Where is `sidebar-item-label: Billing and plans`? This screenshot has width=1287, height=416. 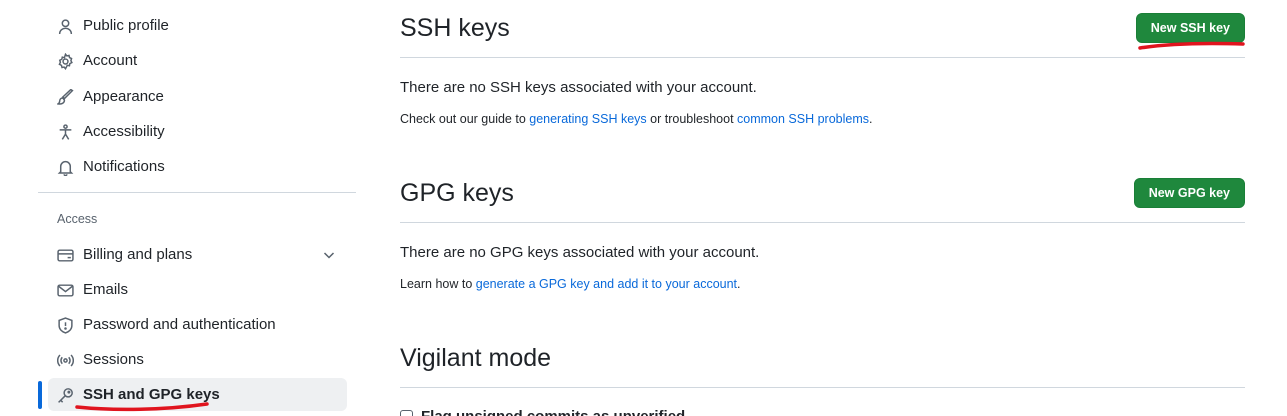
sidebar-item-label: Billing and plans is located at coordinates (138, 254).